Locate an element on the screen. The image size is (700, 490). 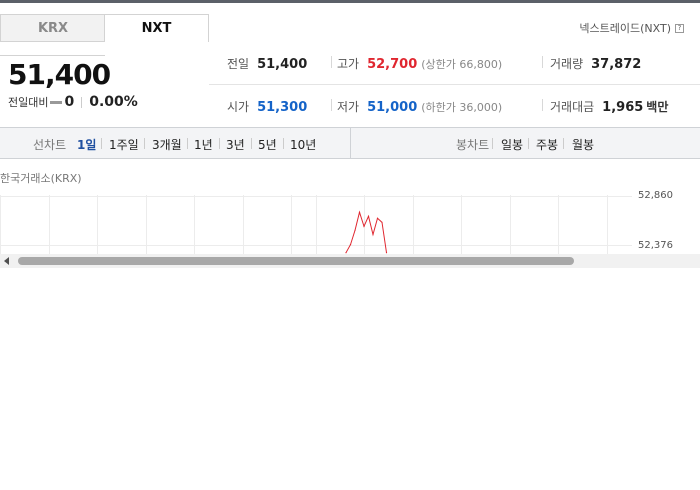
stat-label: 전일 is located at coordinates (238, 64).